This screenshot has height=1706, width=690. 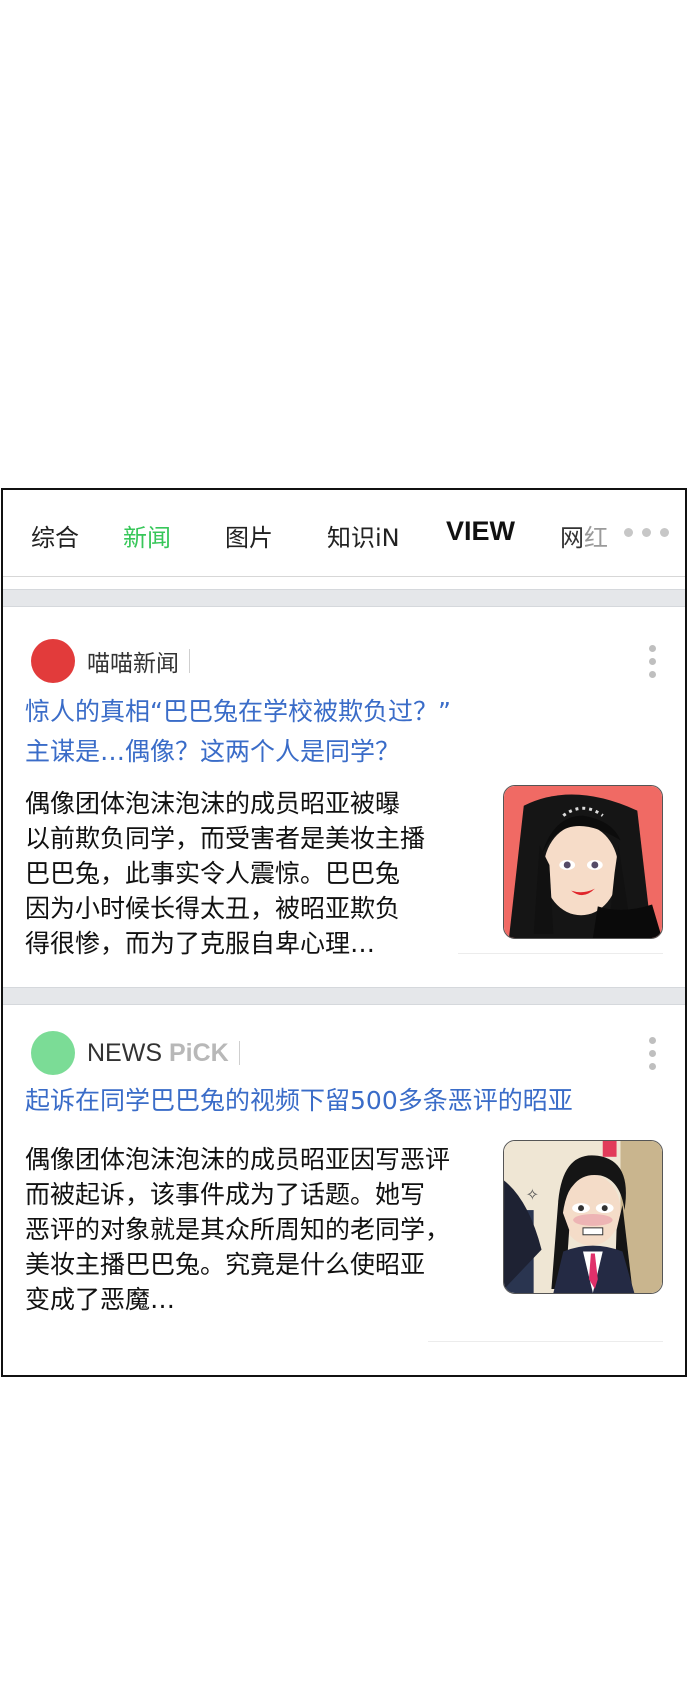 I want to click on summary-line: 恶评的对象就是其众所周知的老同学，, so click(x=238, y=1229).